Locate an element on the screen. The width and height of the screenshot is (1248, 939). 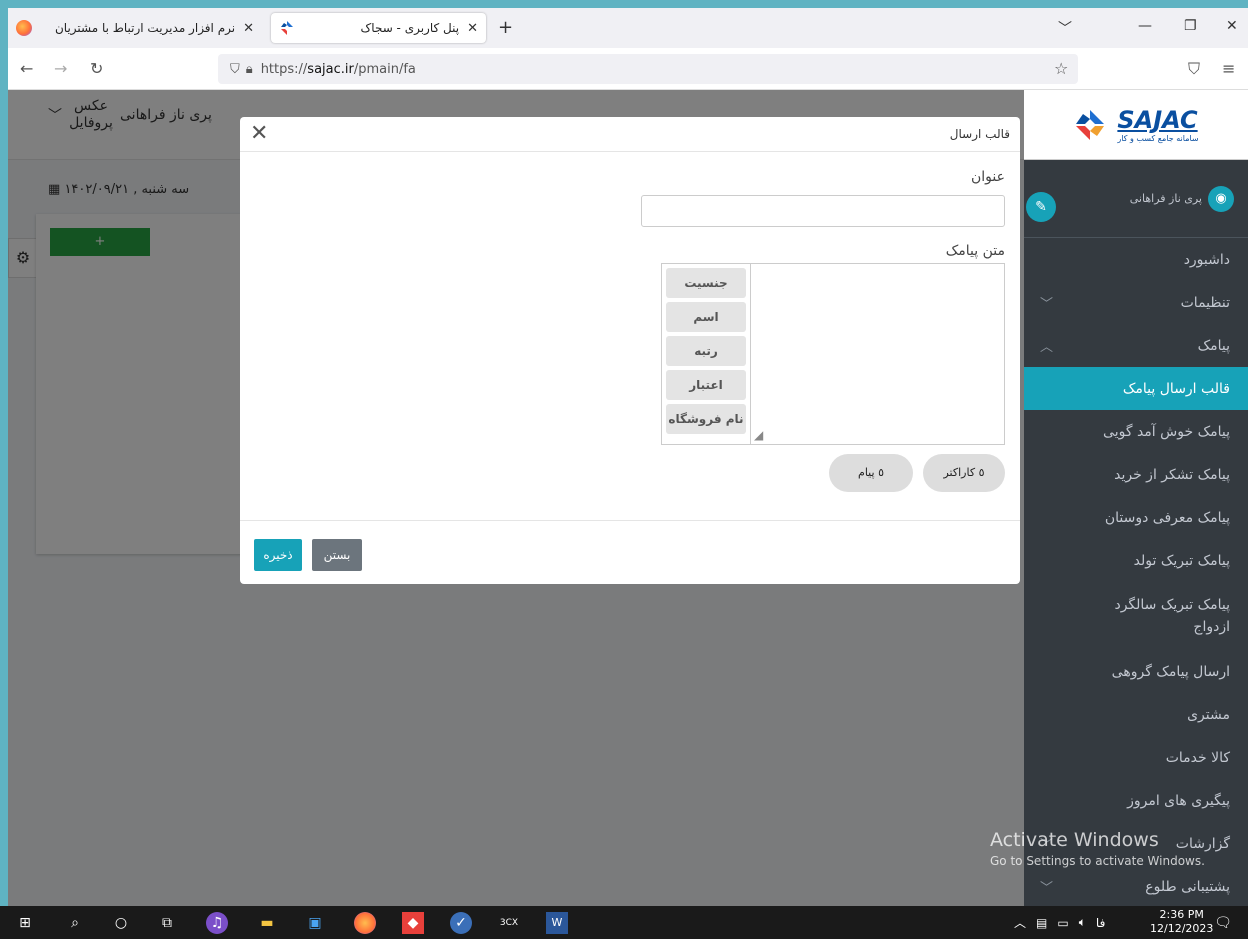
modal-header: قالب ارسال ✕ is located at coordinates (630, 134).